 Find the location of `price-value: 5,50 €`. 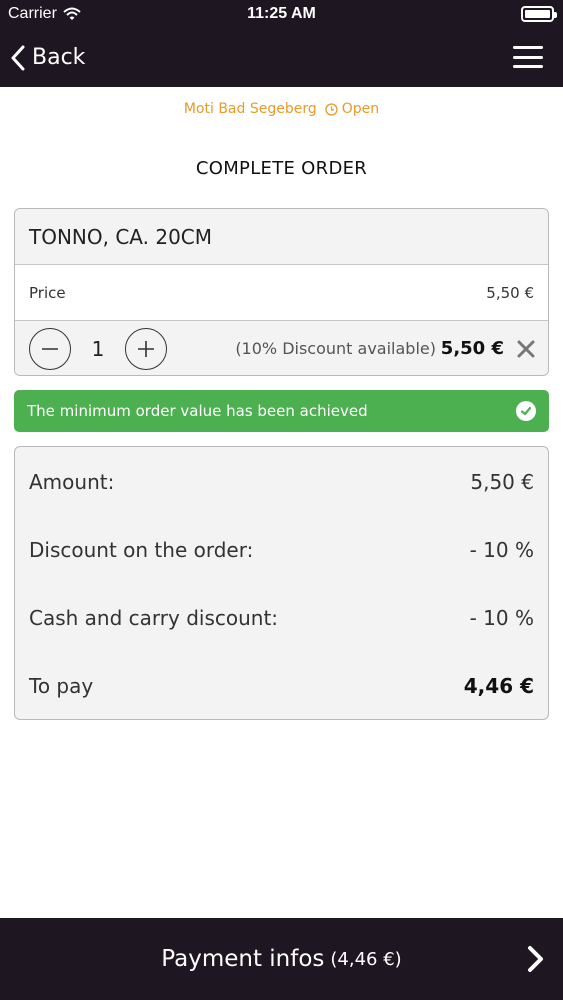

price-value: 5,50 € is located at coordinates (510, 292).